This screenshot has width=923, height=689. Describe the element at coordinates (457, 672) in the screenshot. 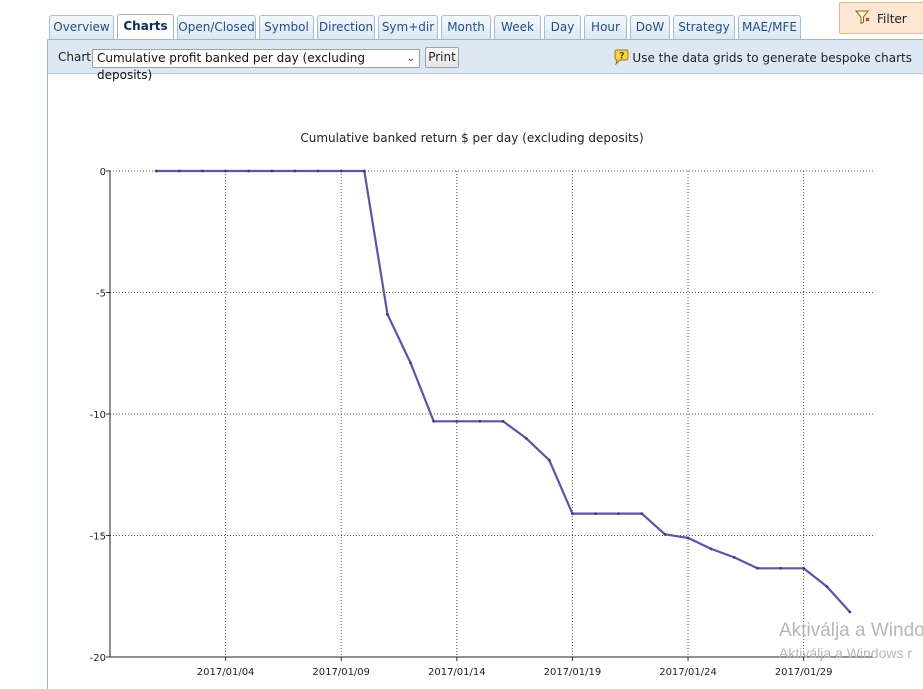

I see `x-tick-label: 2017/01/14` at that location.